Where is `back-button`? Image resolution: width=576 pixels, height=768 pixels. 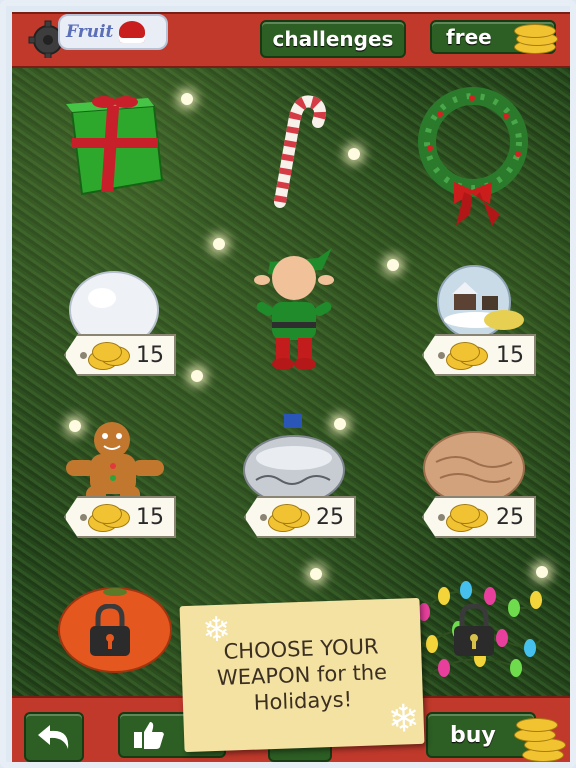
back-button is located at coordinates (54, 737).